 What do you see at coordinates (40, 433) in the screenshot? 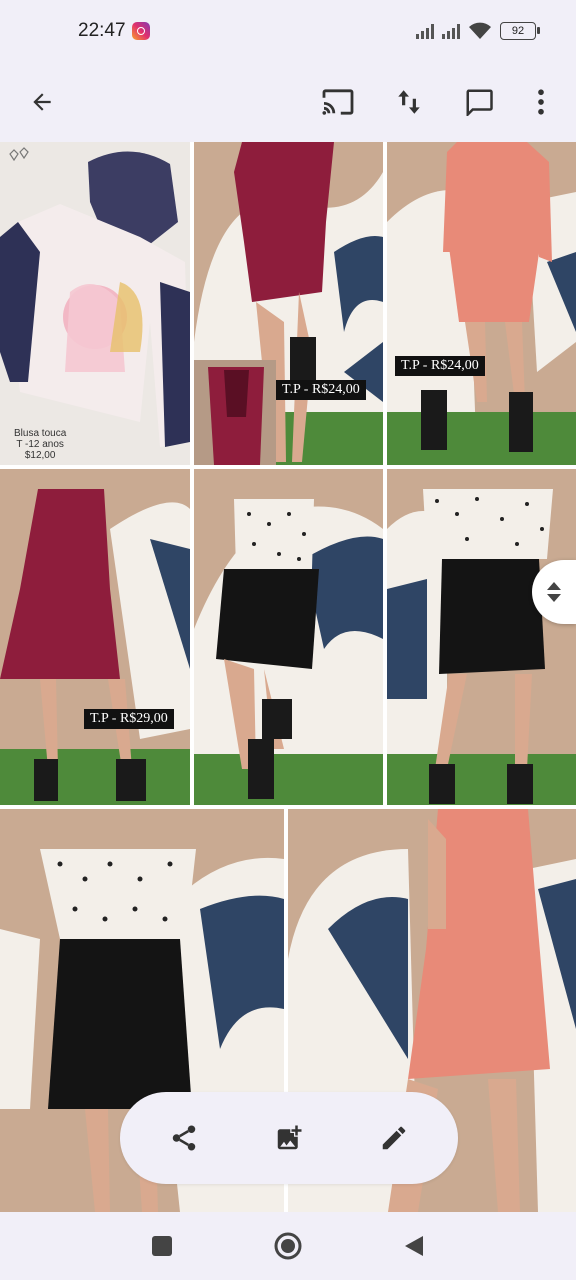
I see `caption-line-1: Blusa touca` at bounding box center [40, 433].